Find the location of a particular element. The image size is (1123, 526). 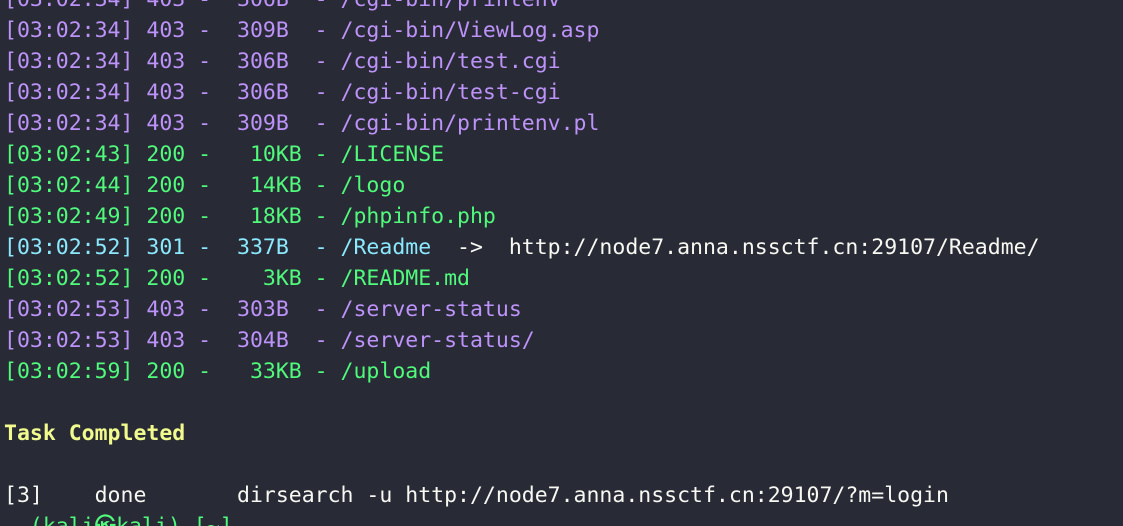

log-entry-text: [03:02:43] 200 - 10KB - /LICENSE is located at coordinates (224, 154).